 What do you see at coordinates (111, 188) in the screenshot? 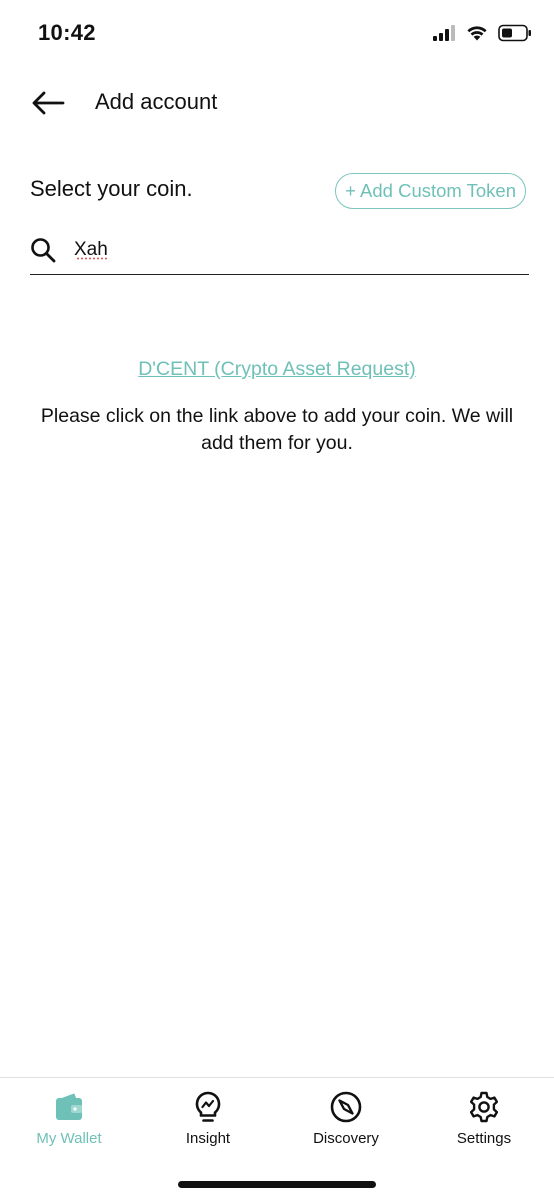
I see `select-coin-label: Select your coin.` at bounding box center [111, 188].